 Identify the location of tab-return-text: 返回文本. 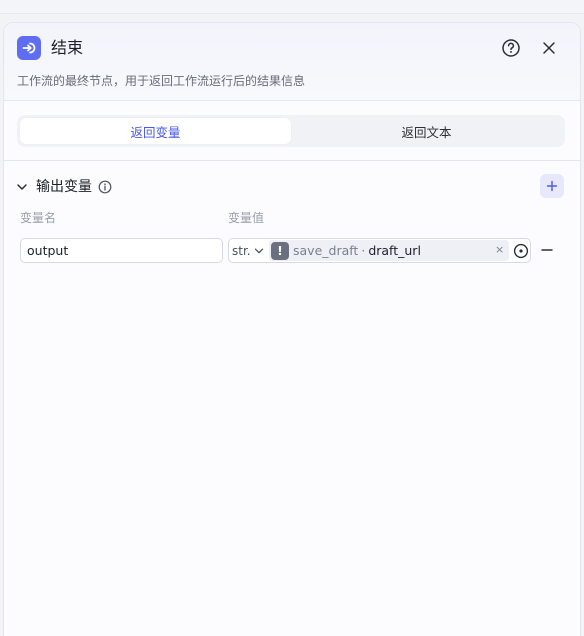
(426, 131).